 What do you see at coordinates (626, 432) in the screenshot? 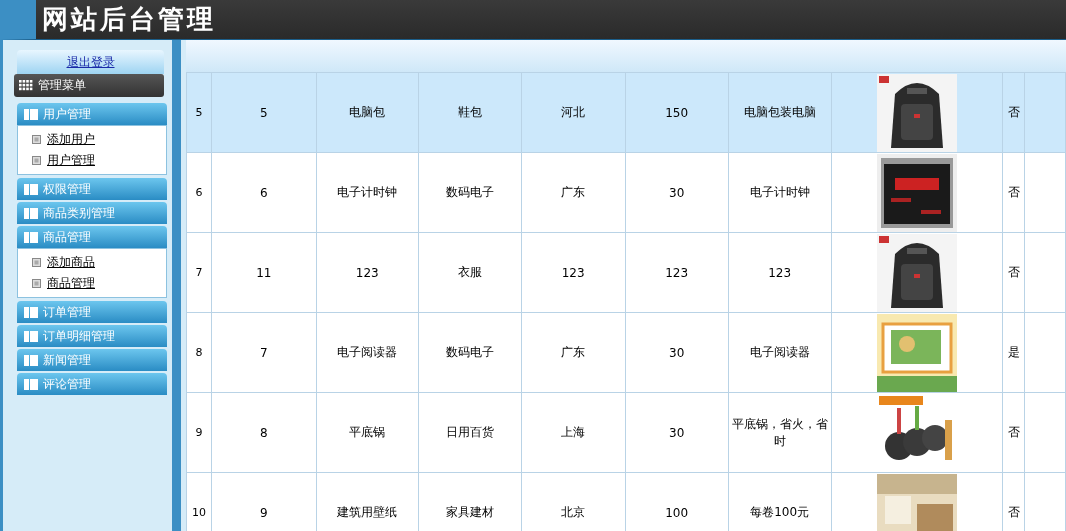
I see `table-row: 9 8 平底锅 日用百货 上海 30 平底锅，省火，省时 否` at bounding box center [626, 432].